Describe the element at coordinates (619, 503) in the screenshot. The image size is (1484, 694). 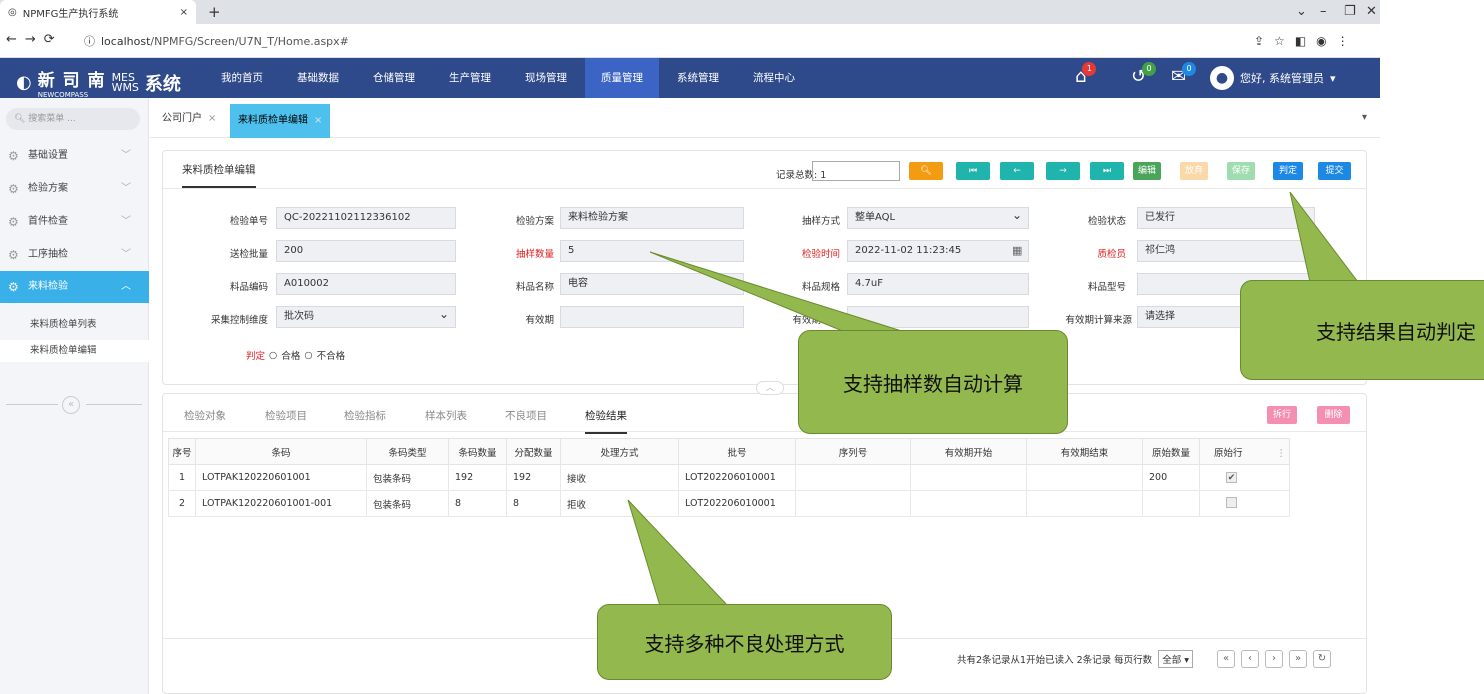
I see `table-cell: 拒收` at that location.